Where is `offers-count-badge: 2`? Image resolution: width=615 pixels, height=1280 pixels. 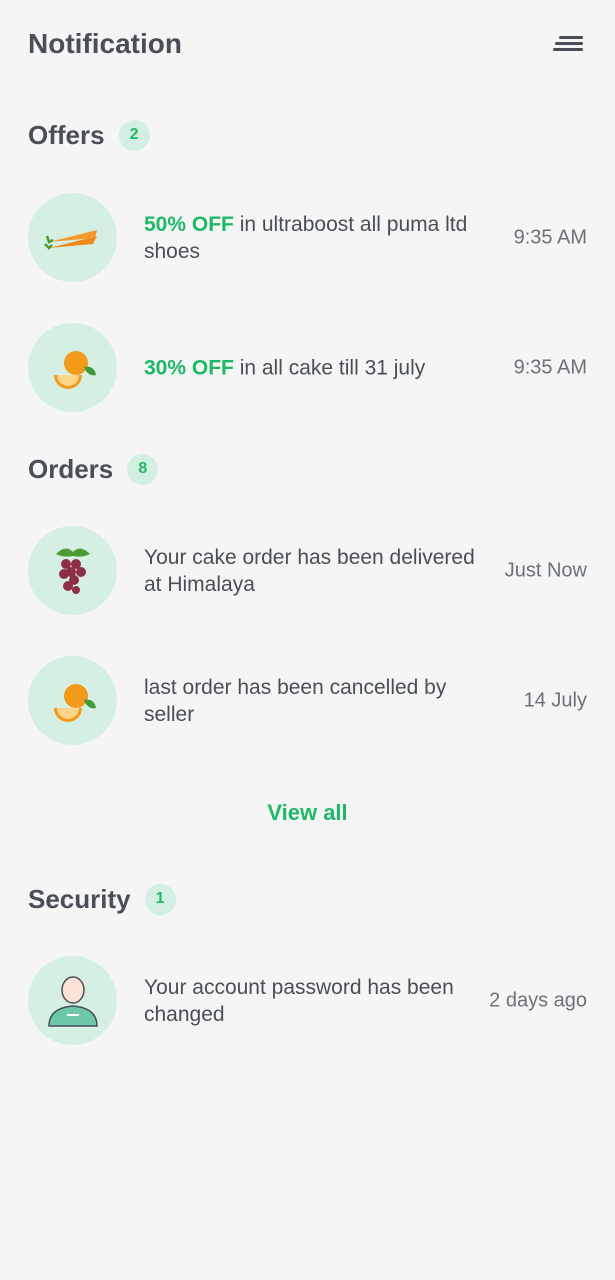
offers-count-badge: 2 is located at coordinates (134, 135).